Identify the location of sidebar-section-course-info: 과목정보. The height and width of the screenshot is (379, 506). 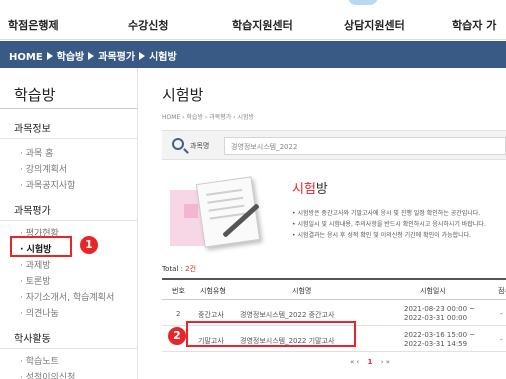
(32, 127).